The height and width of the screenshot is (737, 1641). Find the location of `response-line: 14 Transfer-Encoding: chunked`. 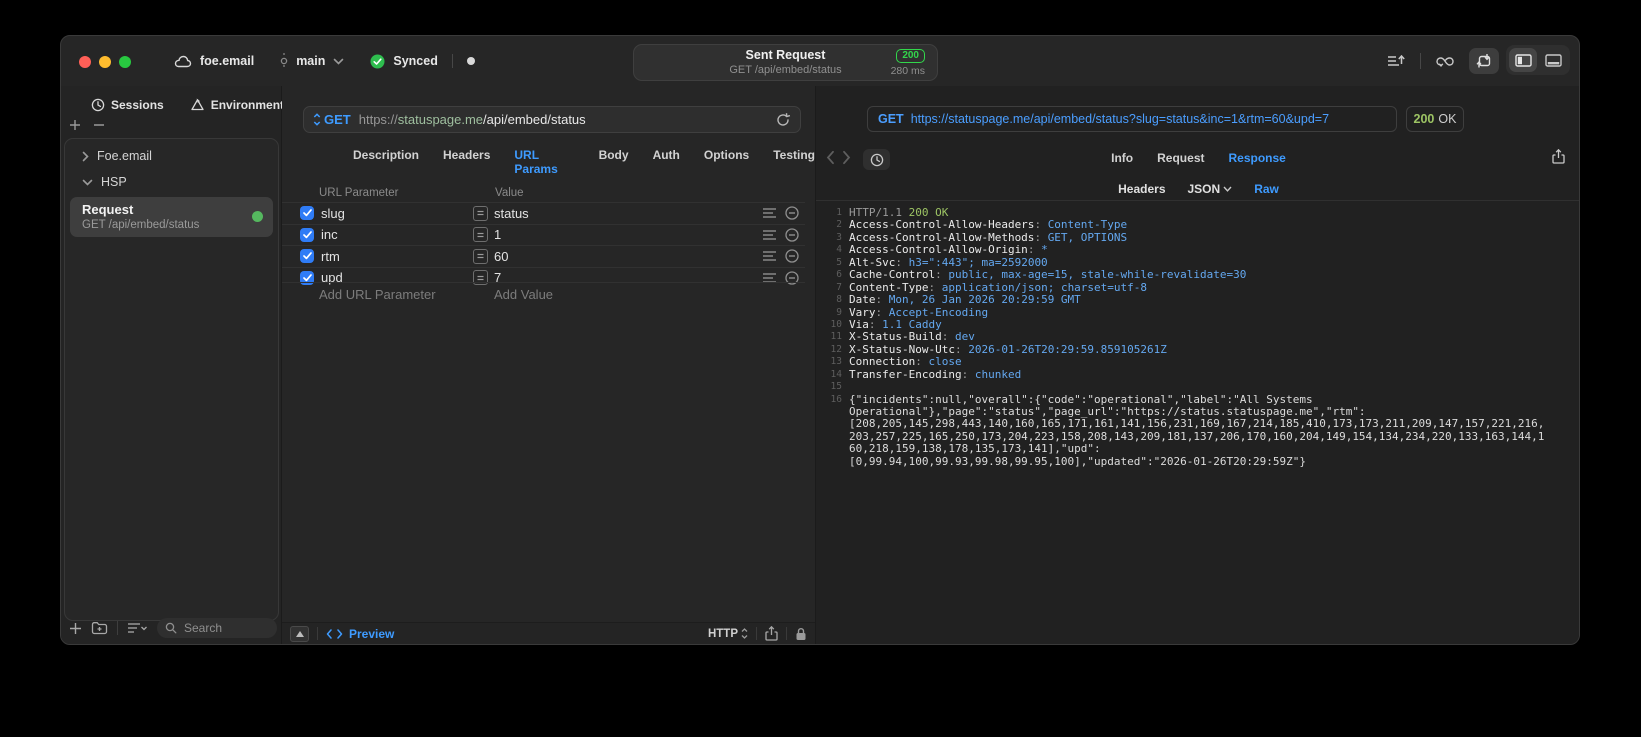

response-line: 14 Transfer-Encoding: chunked is located at coordinates (926, 374).